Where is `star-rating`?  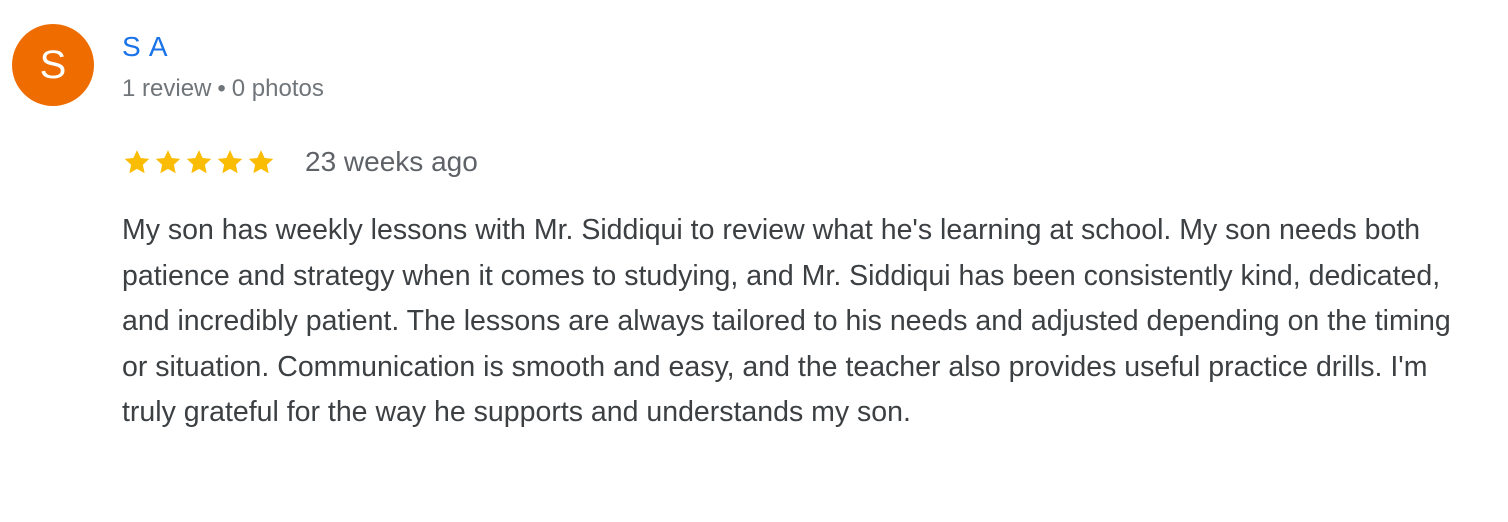
star-rating is located at coordinates (199, 162).